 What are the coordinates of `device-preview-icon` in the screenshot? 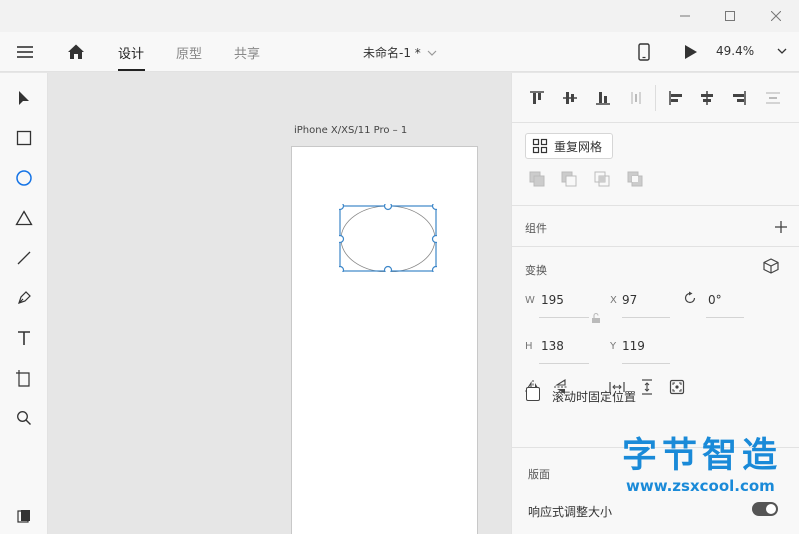 It's located at (644, 52).